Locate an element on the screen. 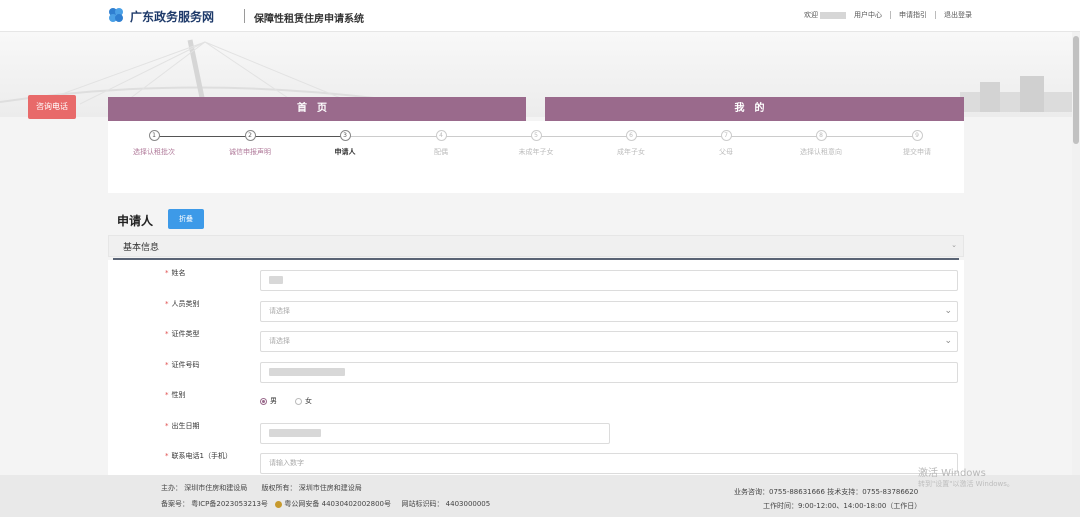 This screenshot has height=517, width=1080. page-scrollbar is located at coordinates (1076, 253).